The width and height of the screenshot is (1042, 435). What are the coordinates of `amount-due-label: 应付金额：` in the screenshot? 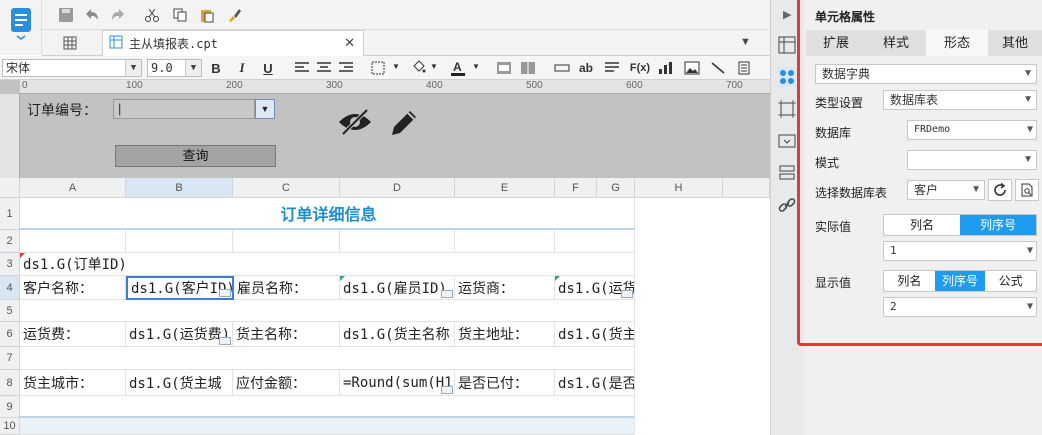 It's located at (286, 383).